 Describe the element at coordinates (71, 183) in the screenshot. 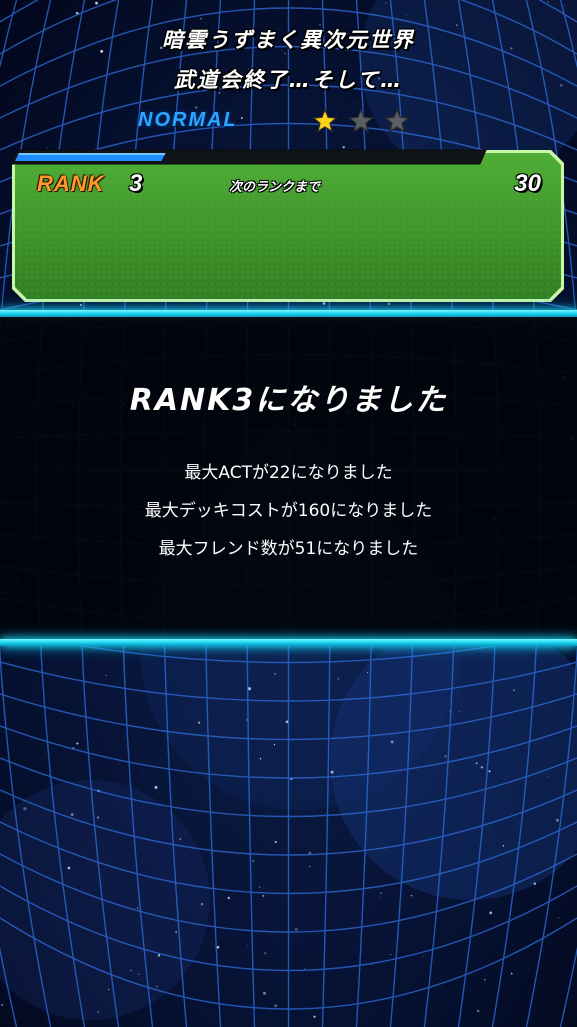

I see `rank-label: RANK` at that location.